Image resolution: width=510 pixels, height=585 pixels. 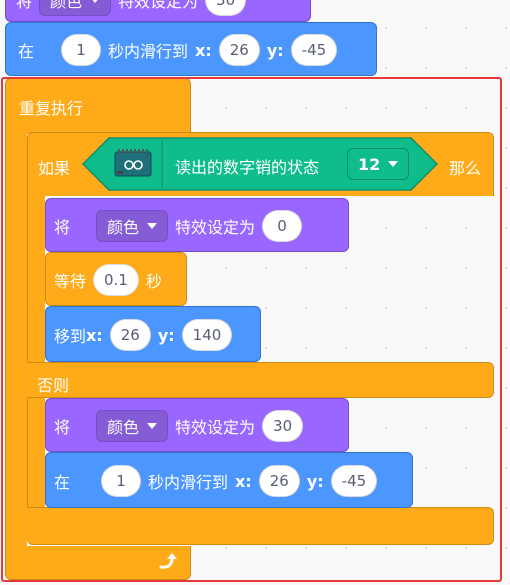 What do you see at coordinates (191, 49) in the screenshot?
I see `glide-block-top: 在 1 秒内滑行到 x: 26 y: -45` at bounding box center [191, 49].